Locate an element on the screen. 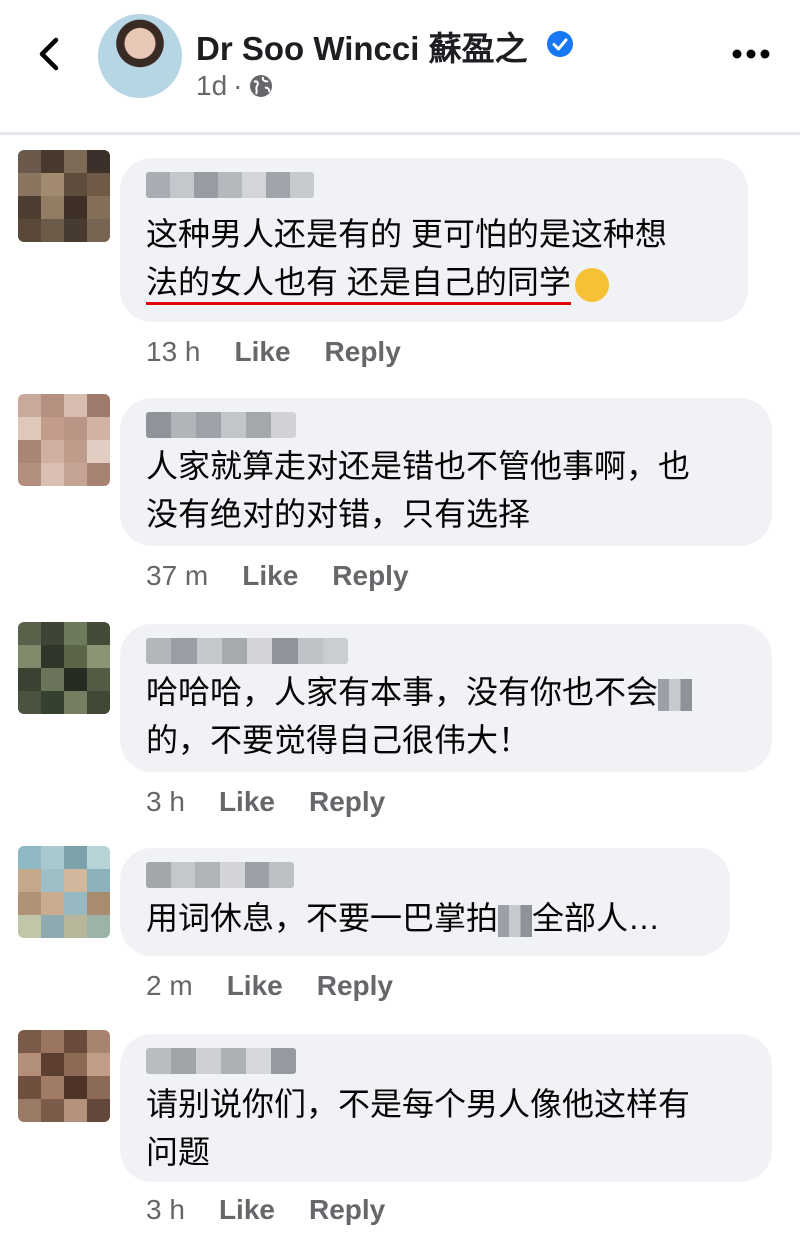 The height and width of the screenshot is (1243, 800). comment-segment-underlined: 法的女人也有 还是自己的同学 is located at coordinates (358, 284).